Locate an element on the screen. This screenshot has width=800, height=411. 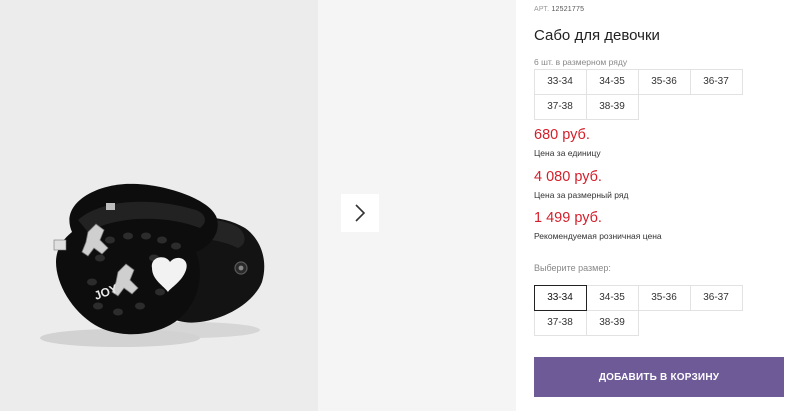
article-number: АРТ. 12521775 is located at coordinates (559, 9).